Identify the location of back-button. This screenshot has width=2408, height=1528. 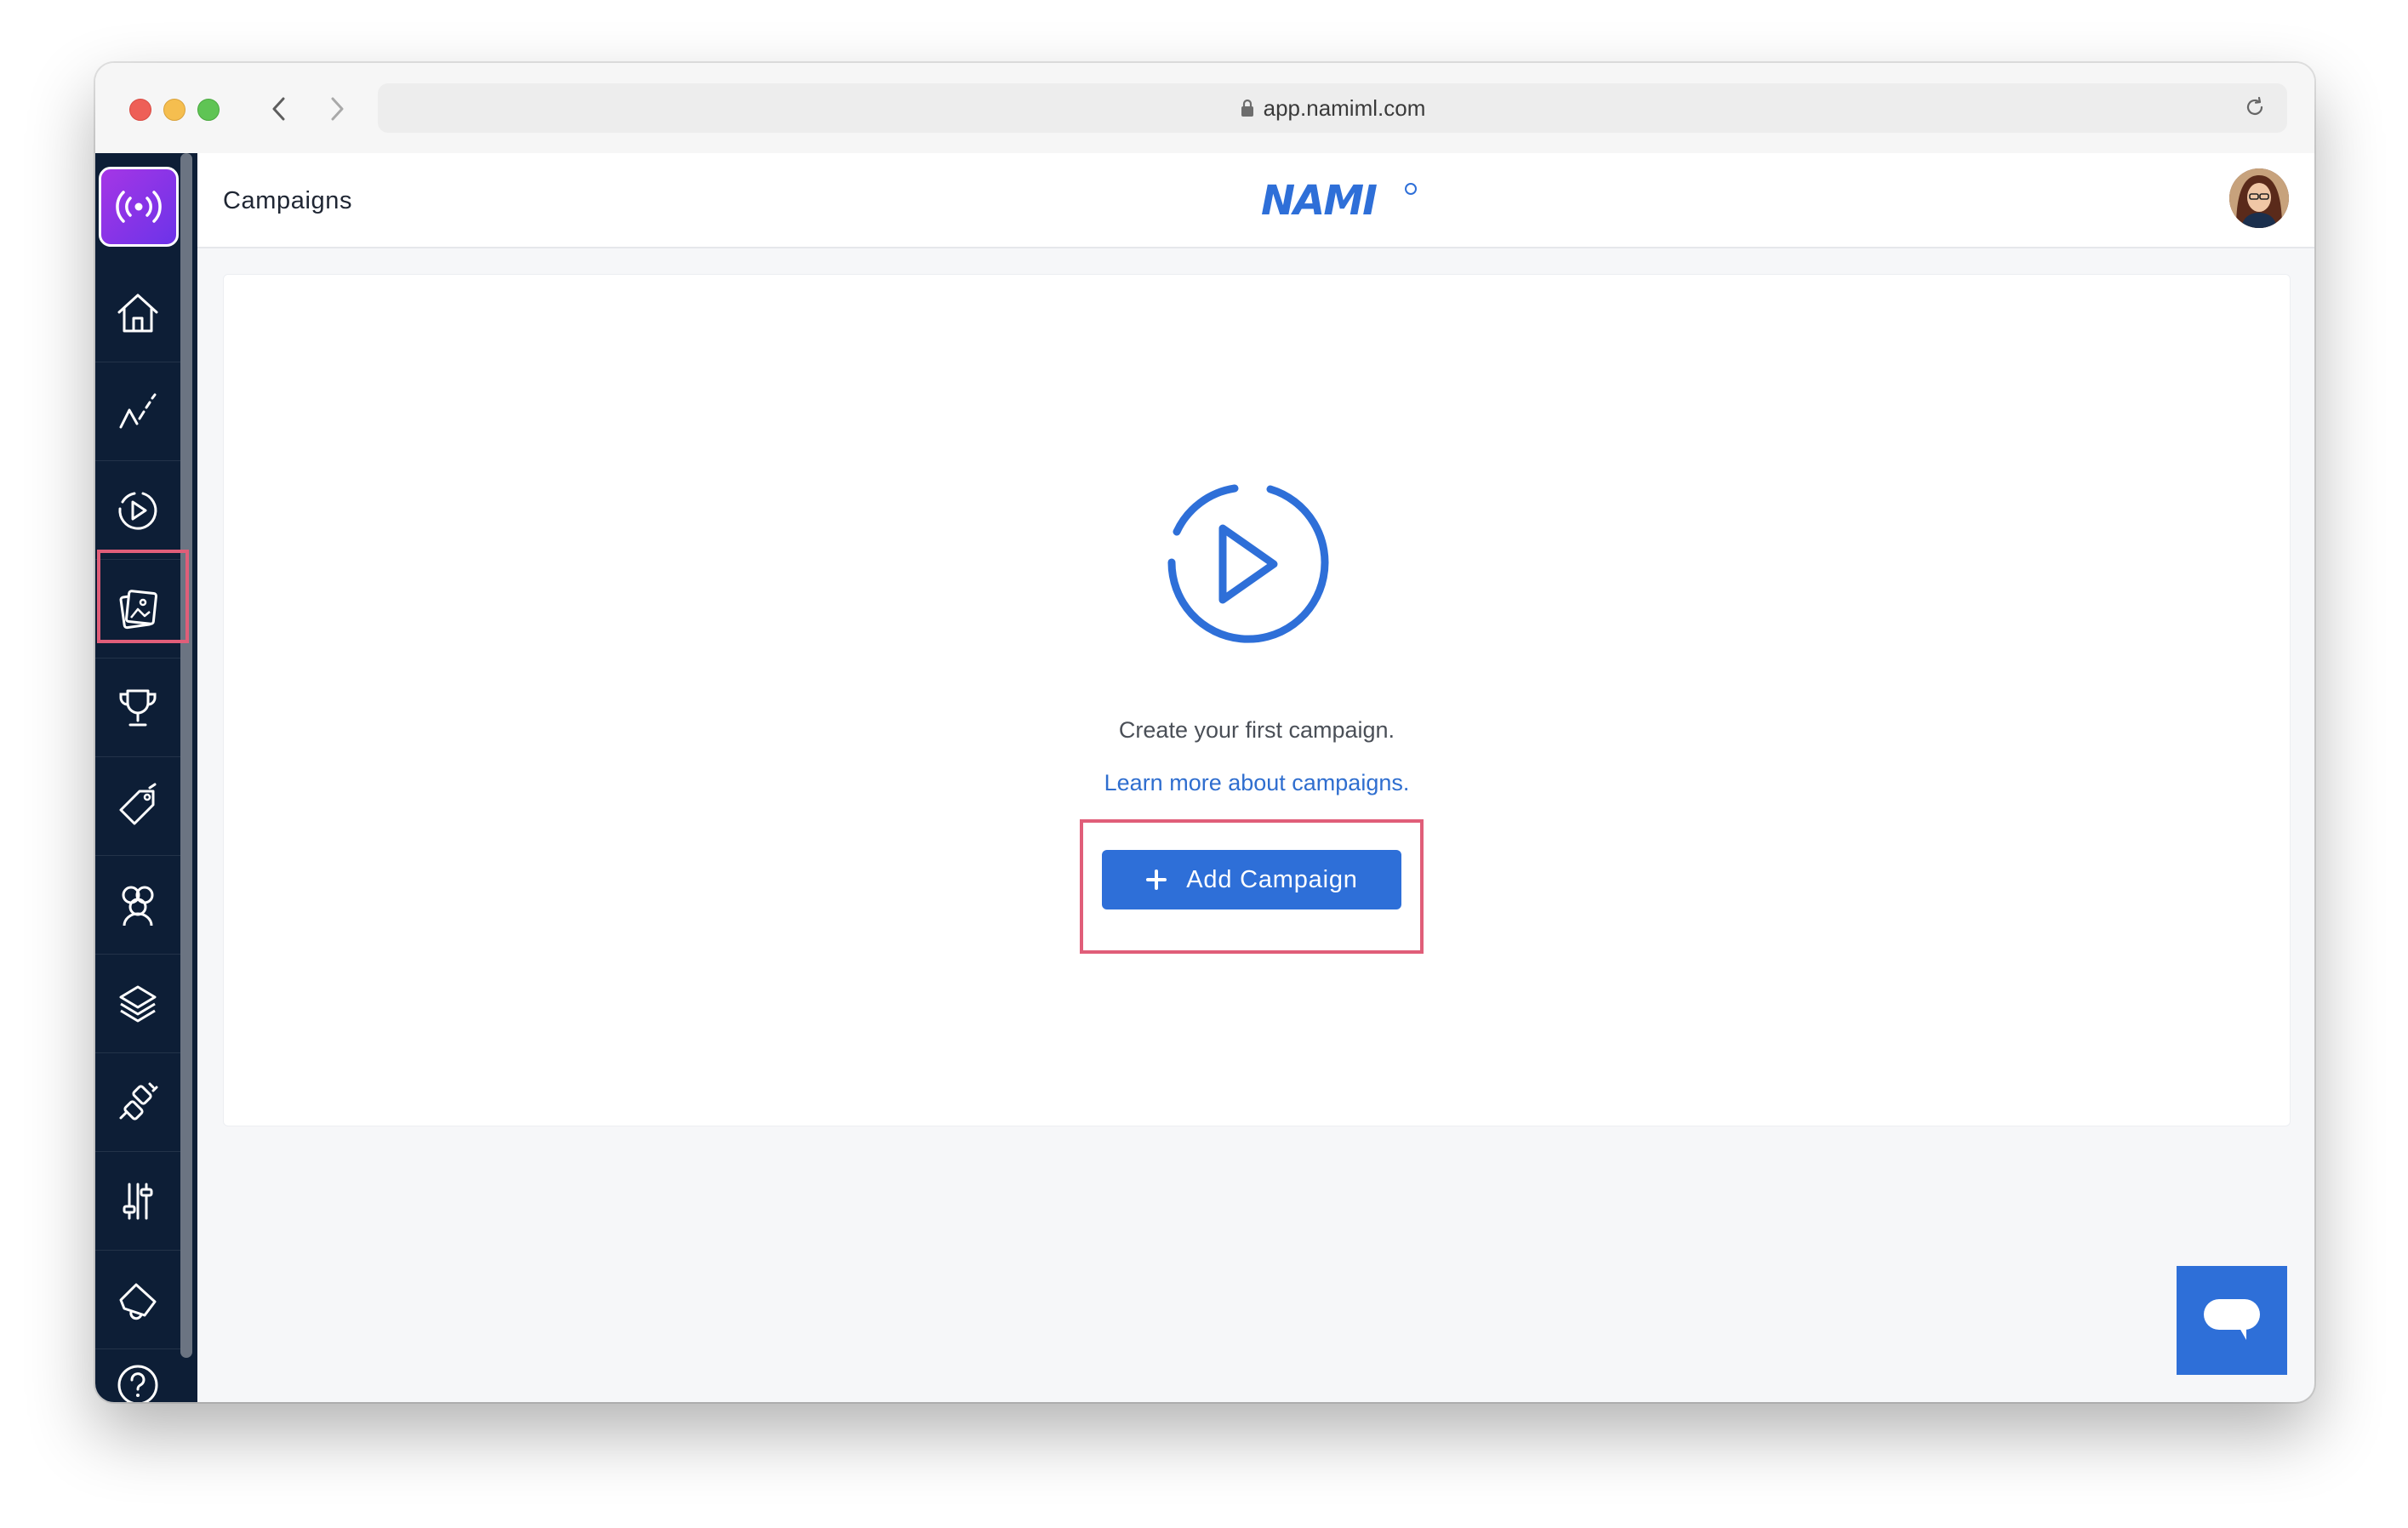
(279, 109).